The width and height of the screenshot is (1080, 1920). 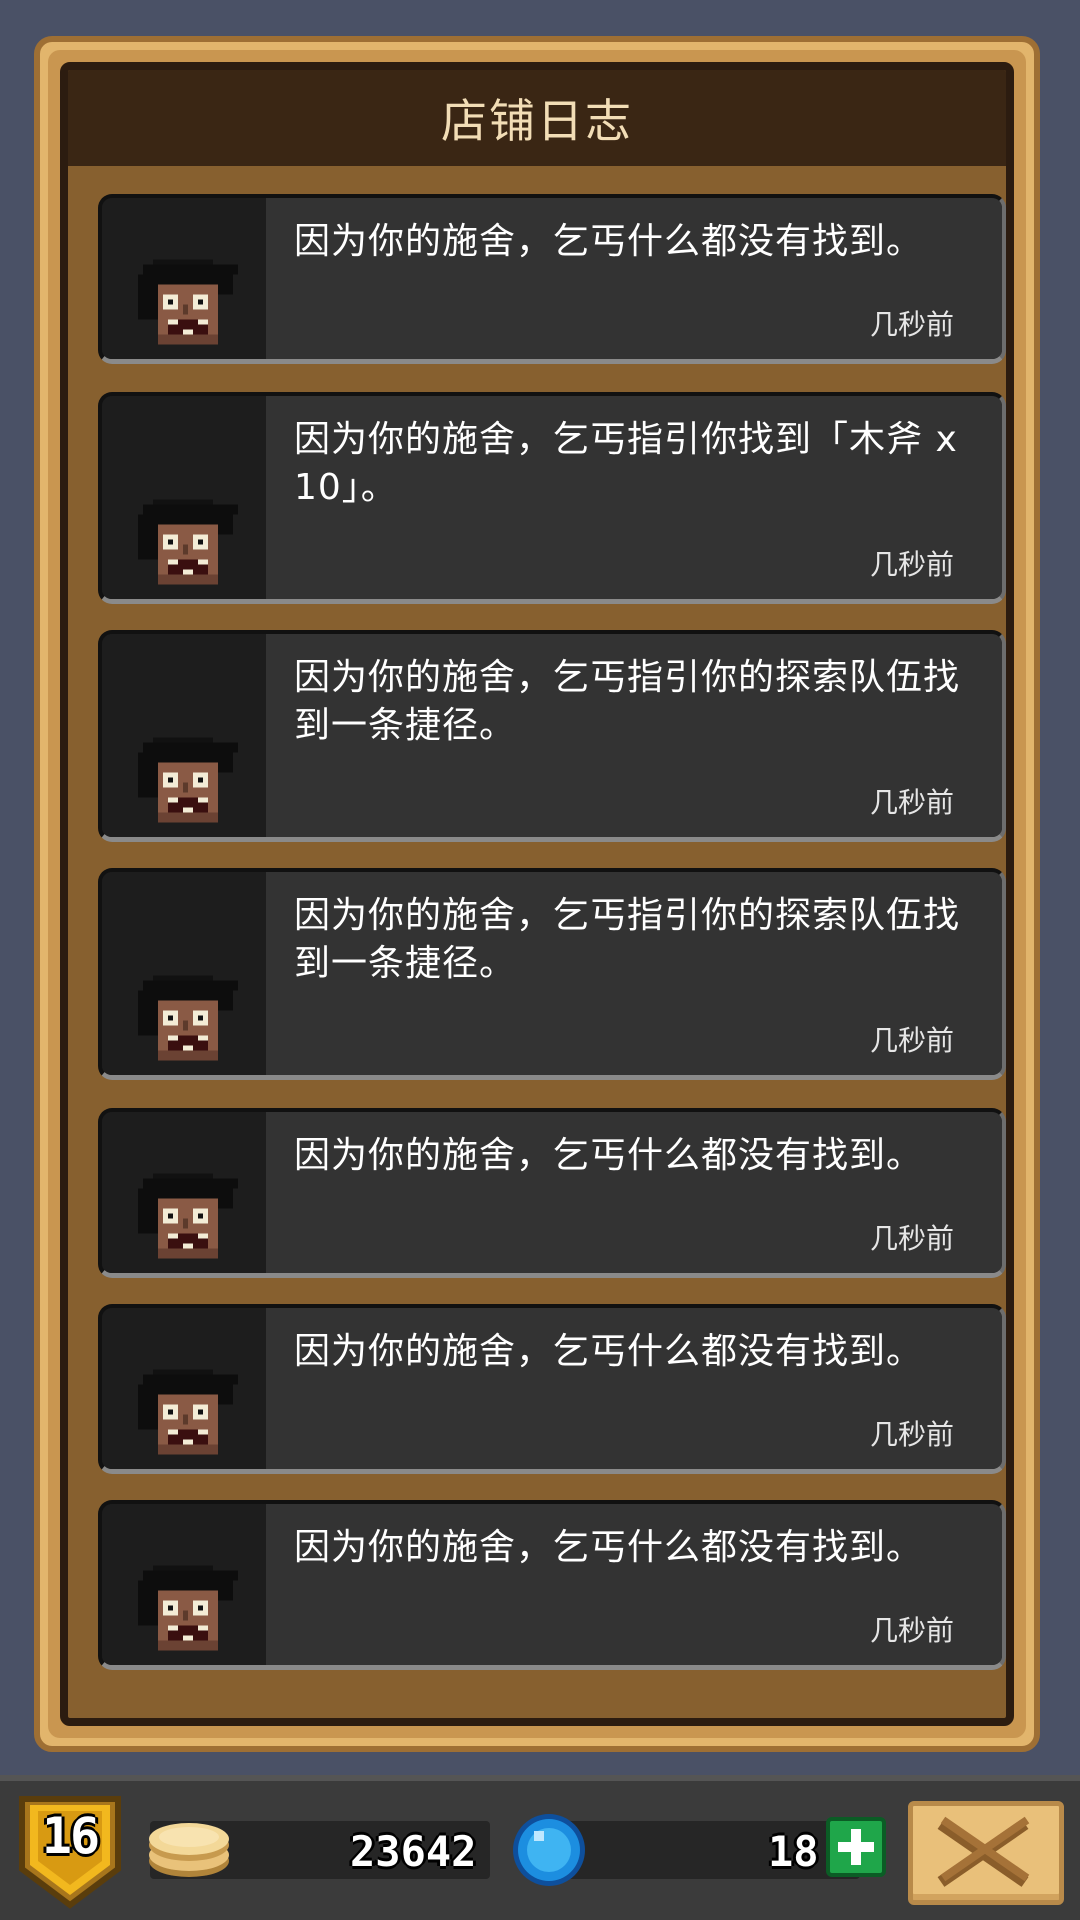 What do you see at coordinates (626, 463) in the screenshot?
I see `log-entry-message: 因为你的施舍，乞丐指引你找到「木斧 x 10」。` at bounding box center [626, 463].